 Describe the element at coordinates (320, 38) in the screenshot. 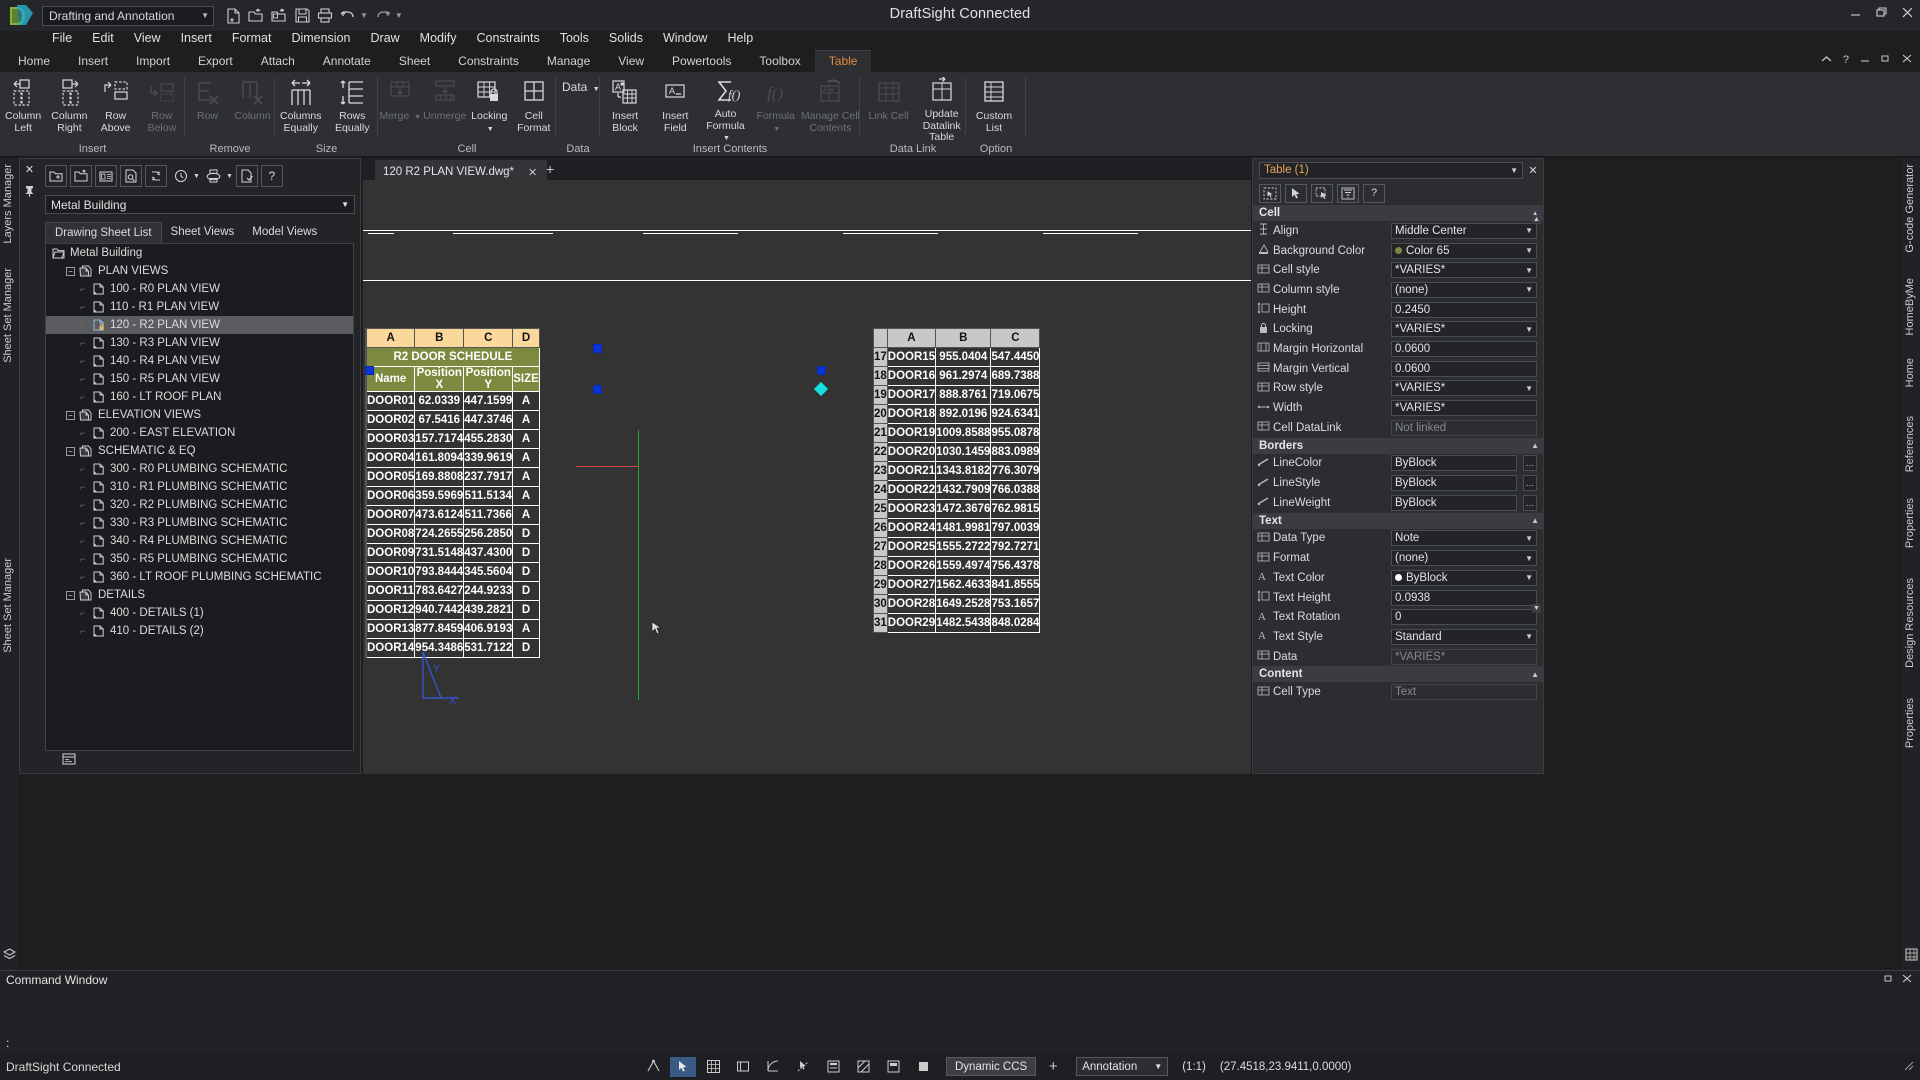

I see `menu-item-dimension: Dimension` at that location.